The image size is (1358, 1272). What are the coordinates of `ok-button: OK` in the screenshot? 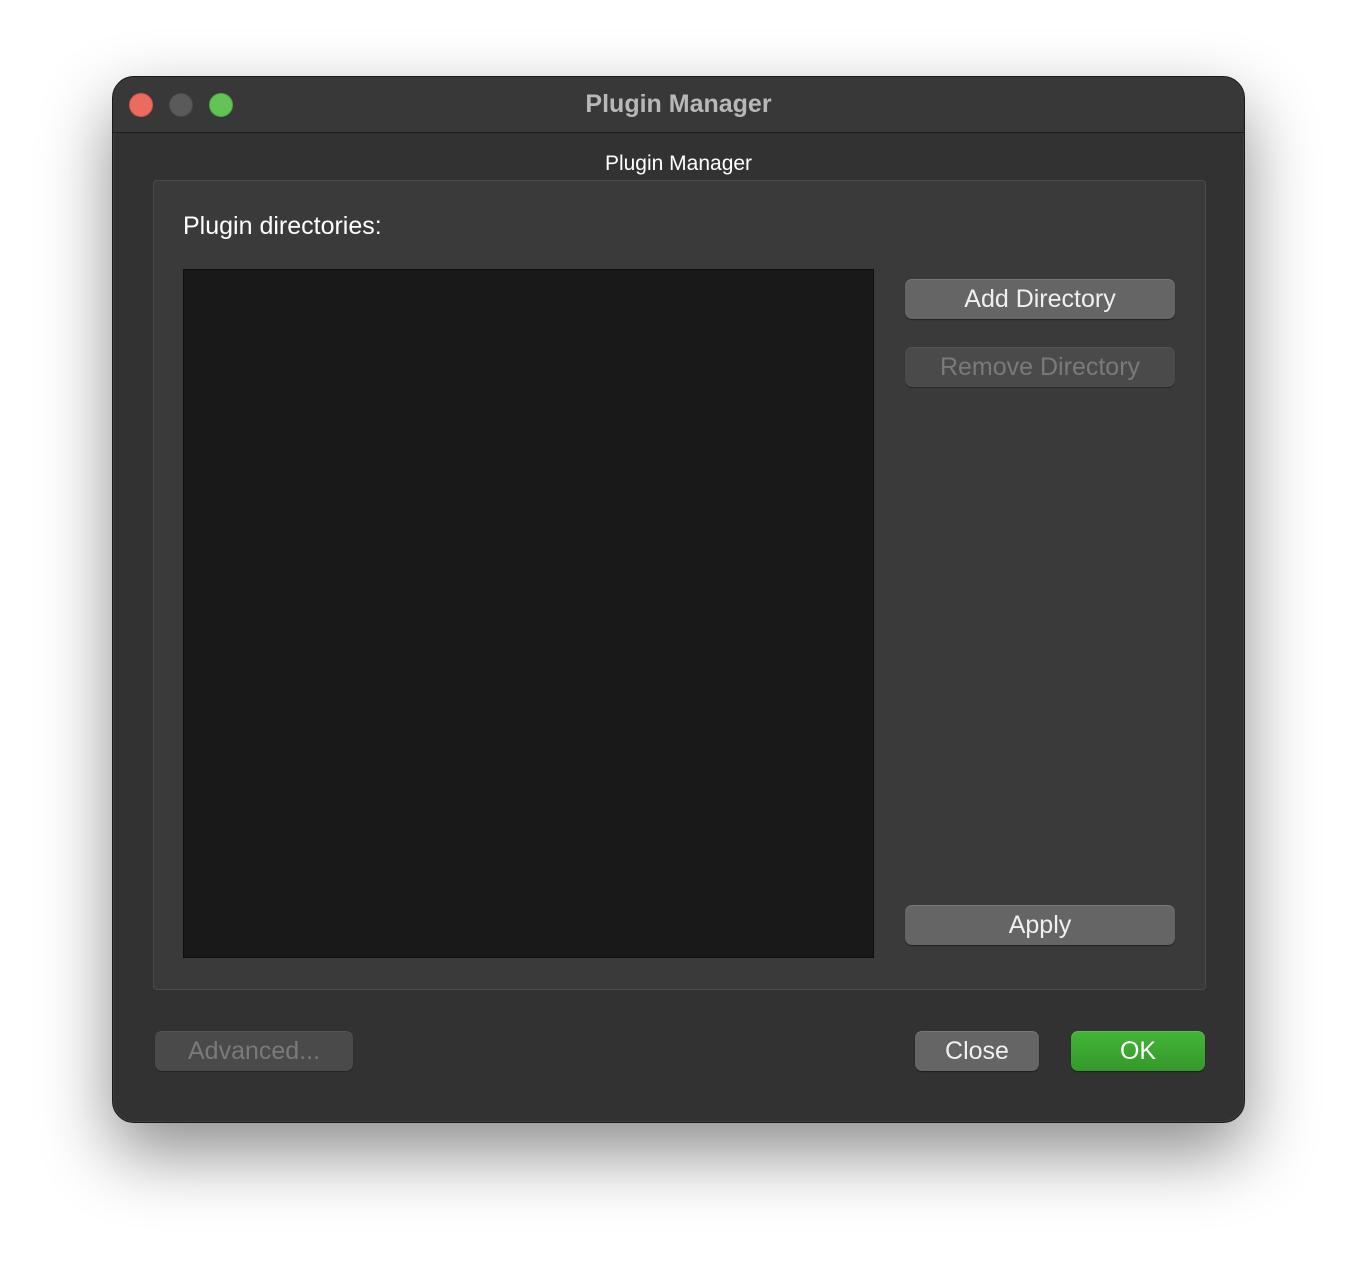 It's located at (1138, 1051).